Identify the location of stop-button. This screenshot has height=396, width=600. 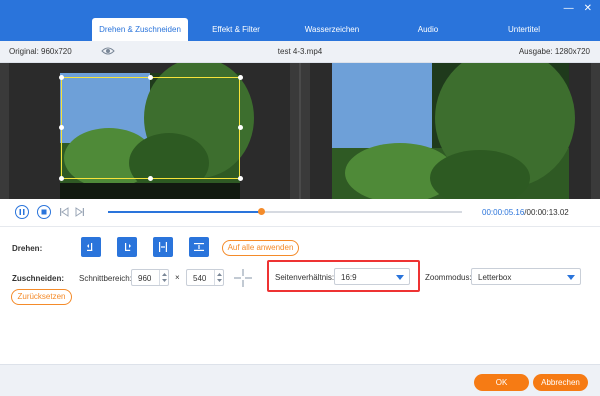
(44, 212).